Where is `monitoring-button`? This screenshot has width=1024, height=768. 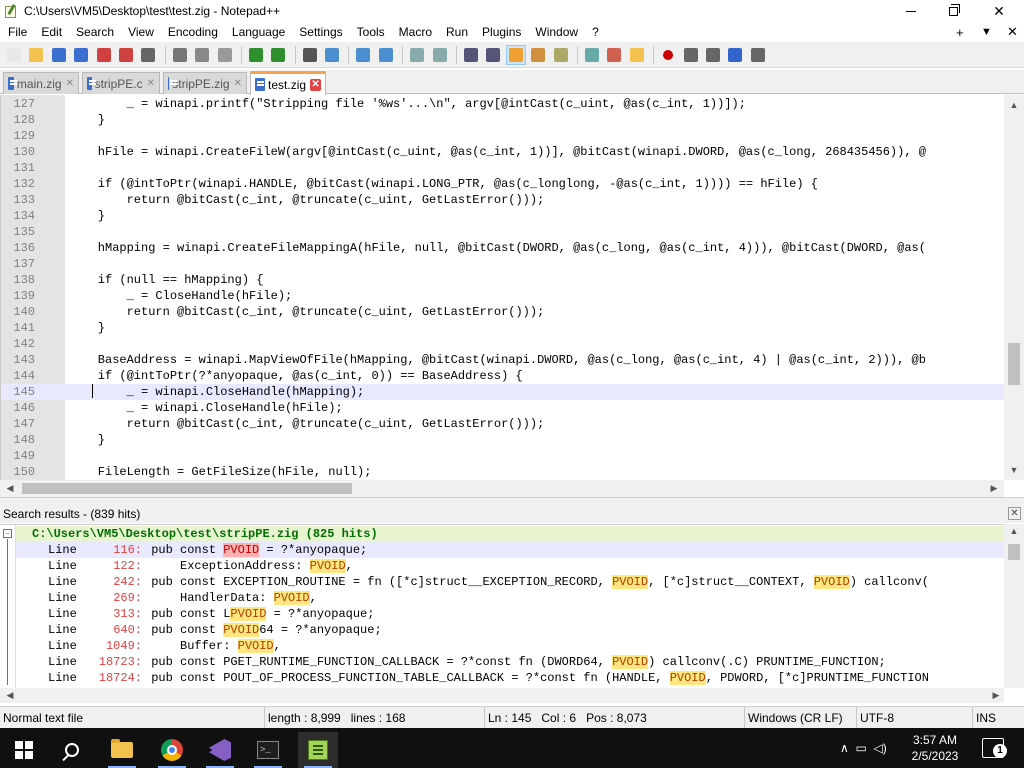 monitoring-button is located at coordinates (637, 55).